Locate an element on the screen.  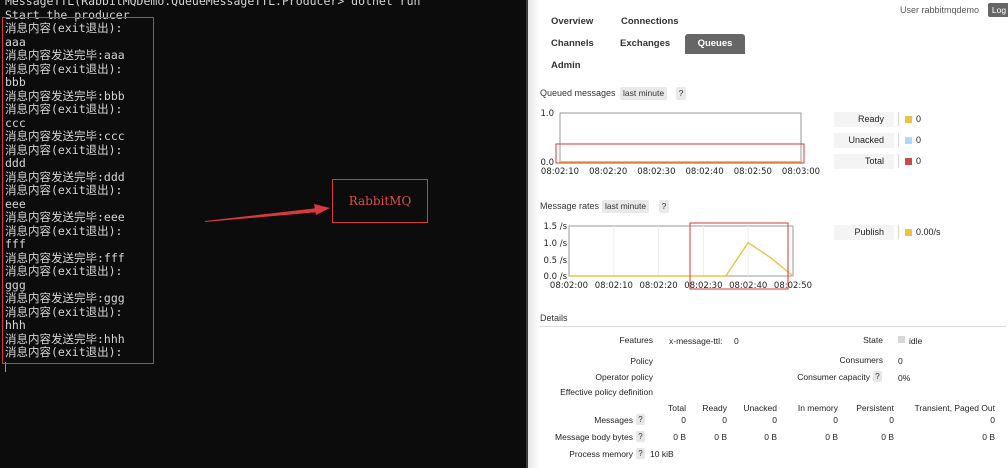
idle-state-swatch is located at coordinates (901, 339).